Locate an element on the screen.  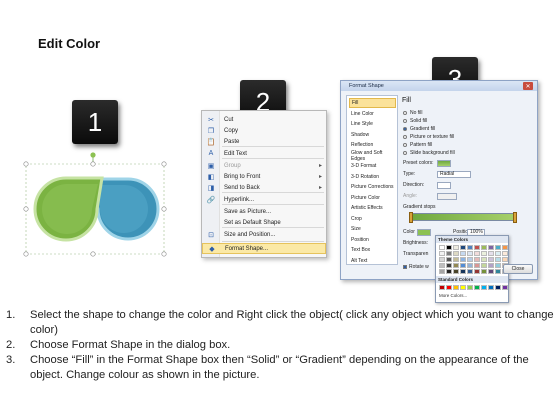
sidebar-item-picture-color: Picture Color is located at coordinates (372, 198).